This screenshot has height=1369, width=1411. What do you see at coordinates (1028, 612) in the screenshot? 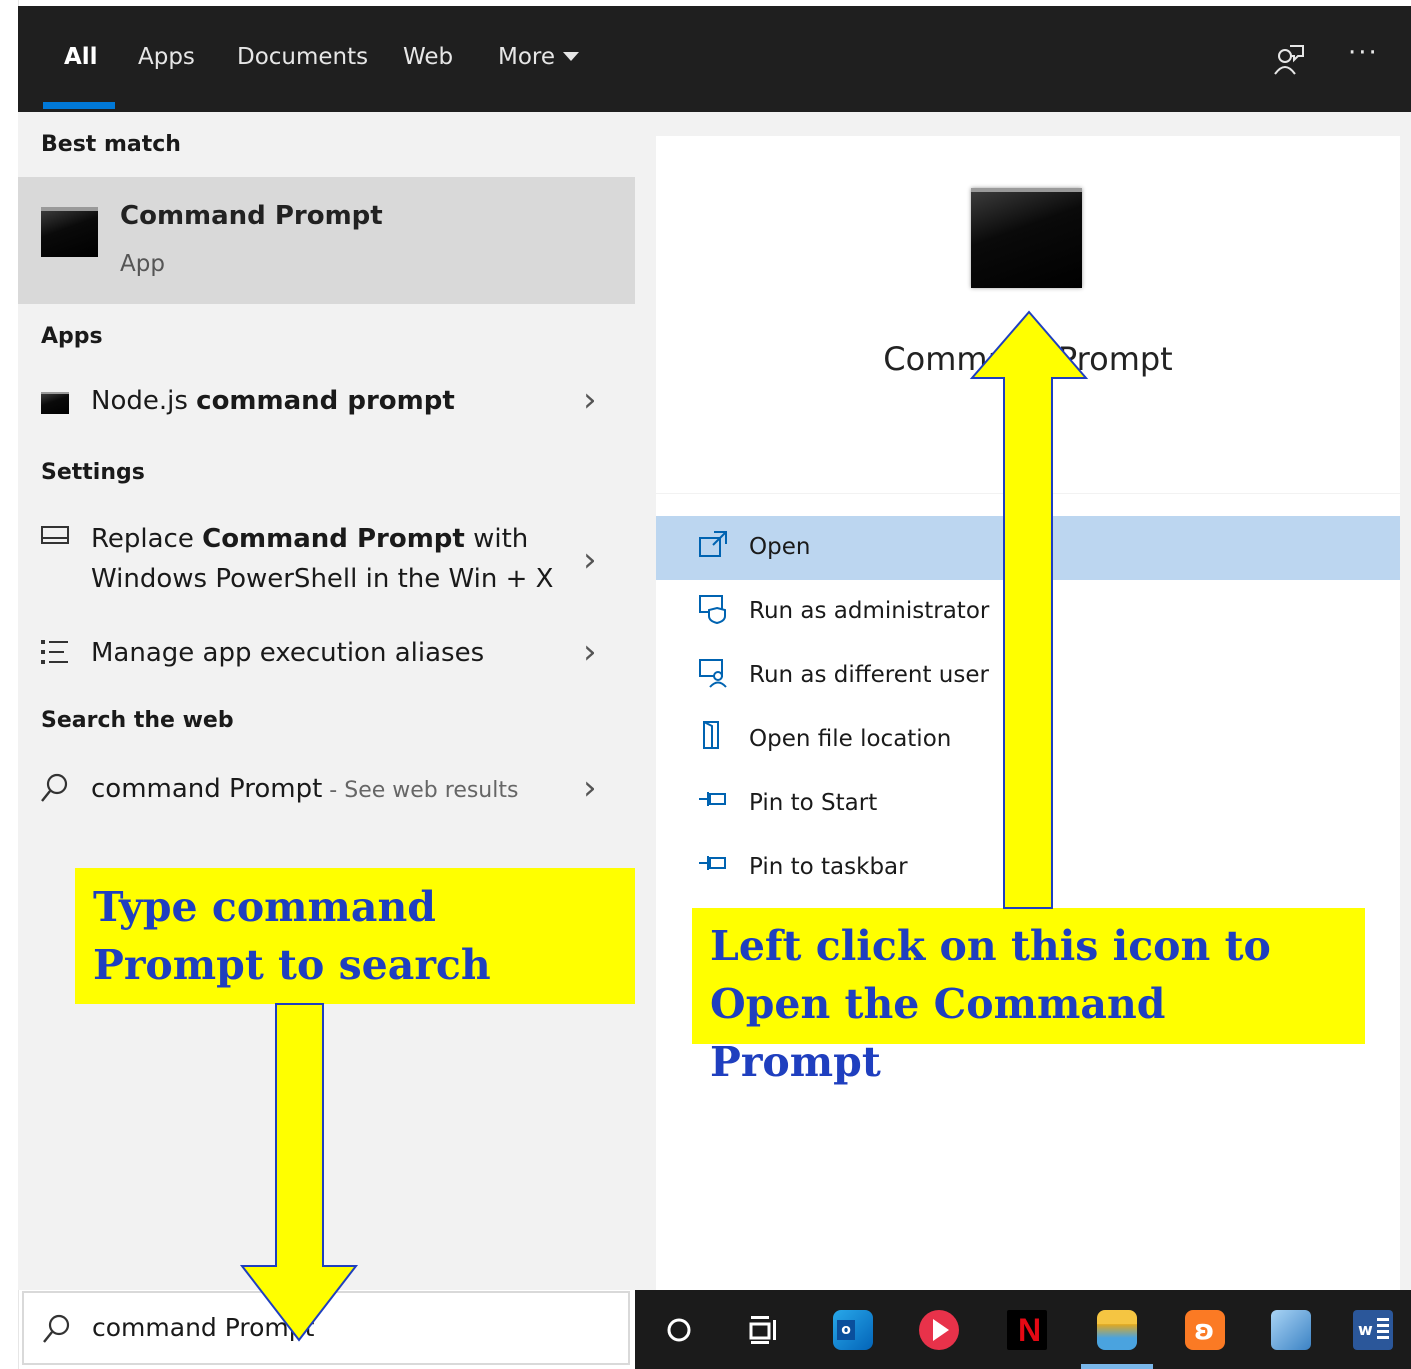
I see `action-run-as-admin: Run as administrator` at bounding box center [1028, 612].